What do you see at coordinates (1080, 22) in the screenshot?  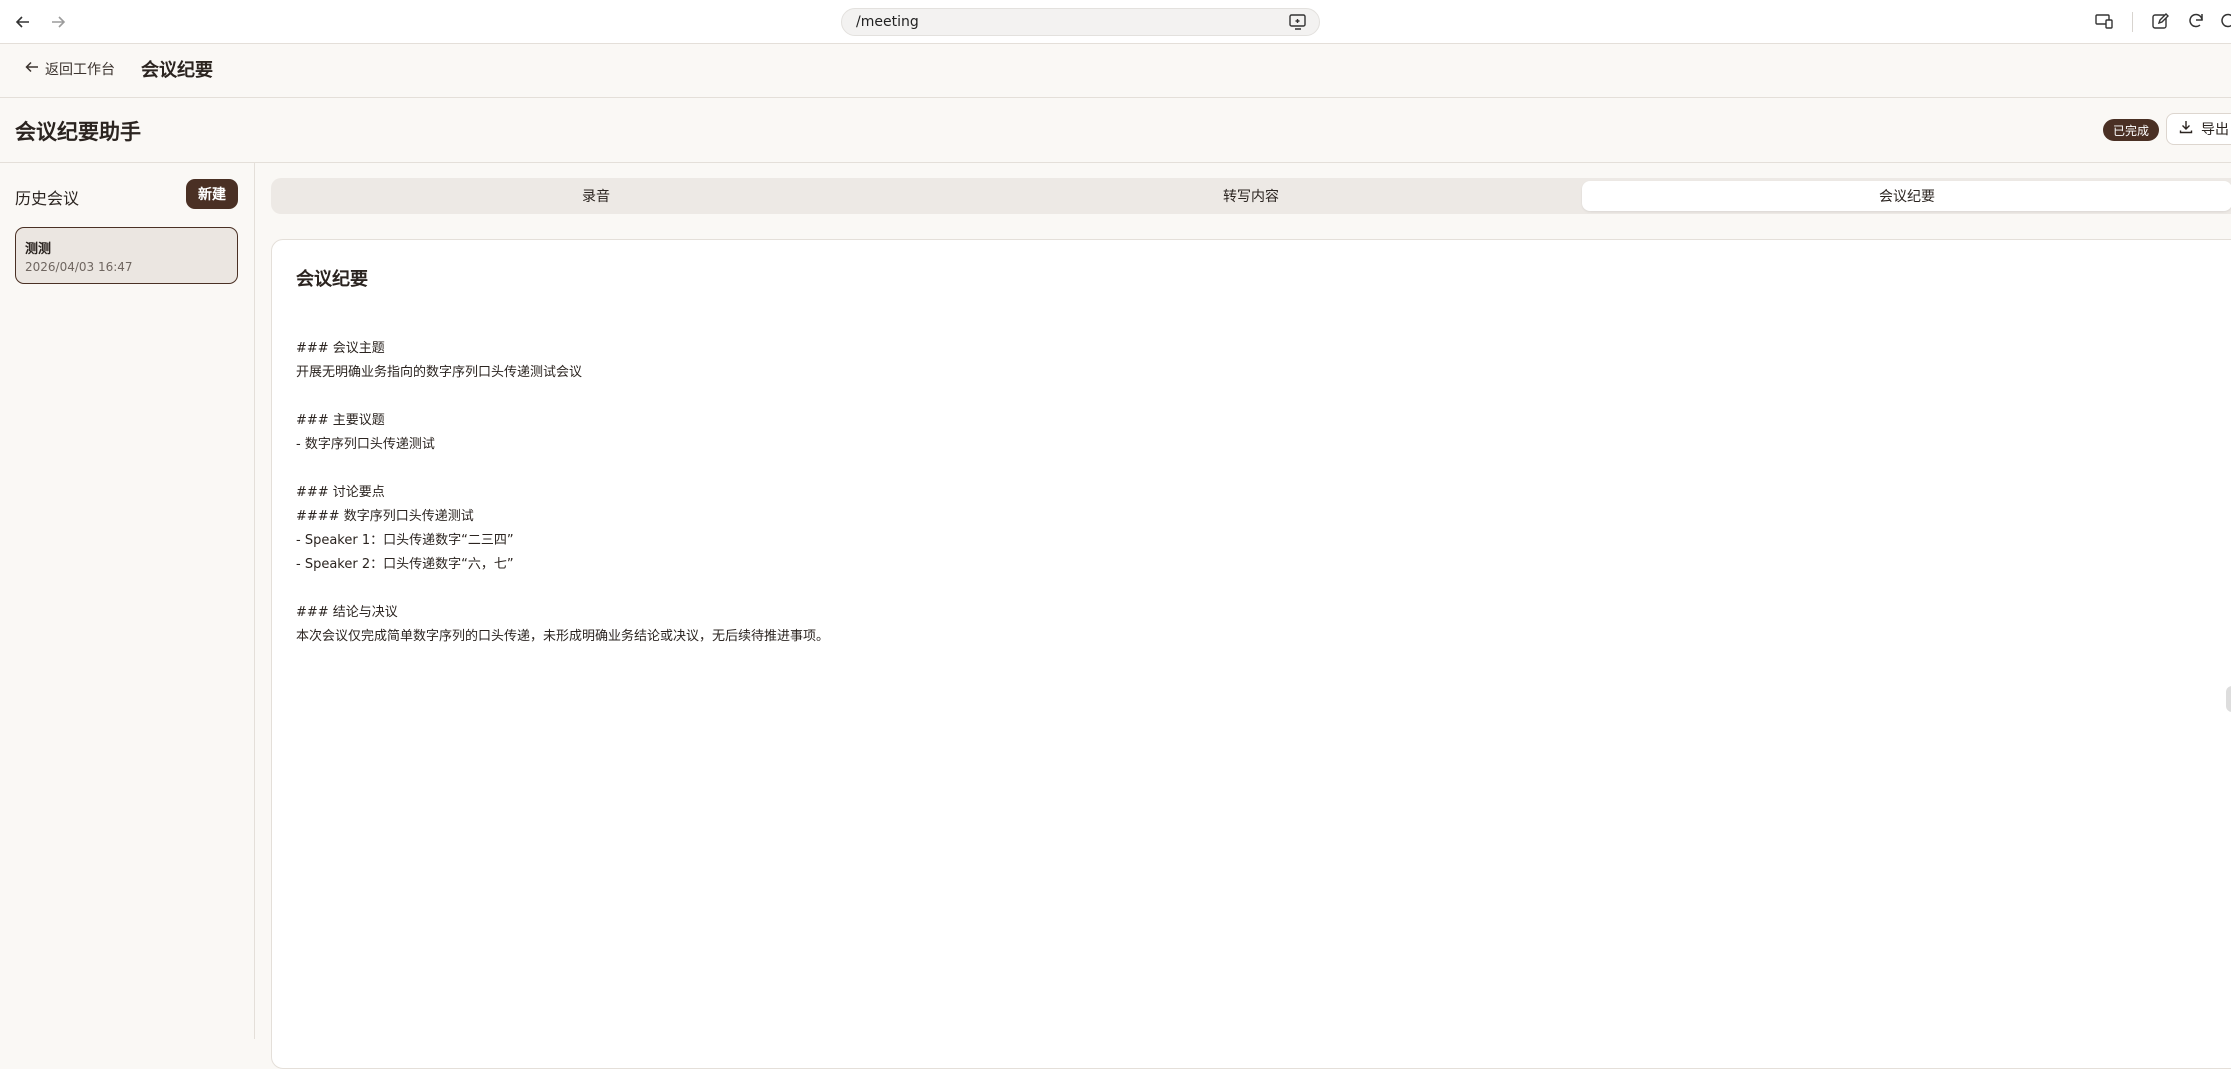 I see `address-bar: /meeting` at bounding box center [1080, 22].